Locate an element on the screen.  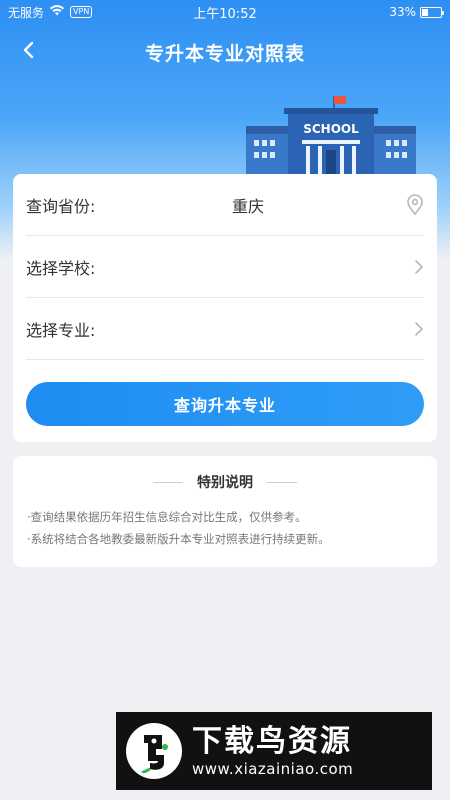
bird-logo-icon is located at coordinates (154, 751).